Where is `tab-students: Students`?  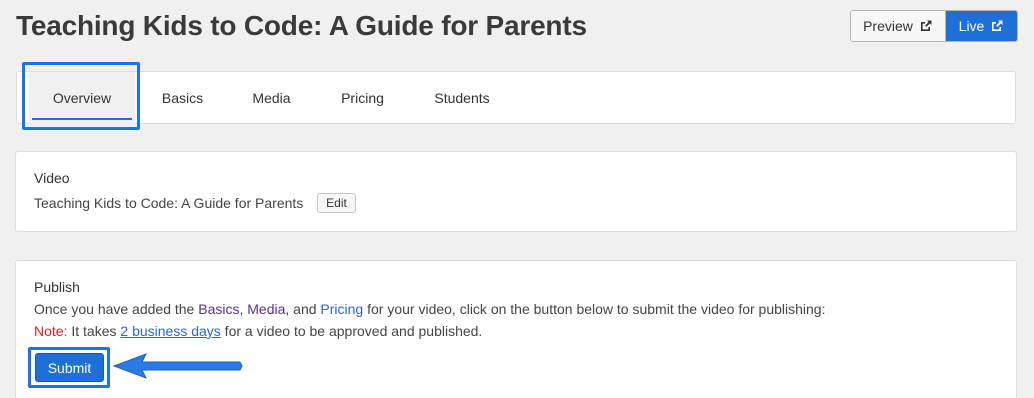
tab-students: Students is located at coordinates (462, 98).